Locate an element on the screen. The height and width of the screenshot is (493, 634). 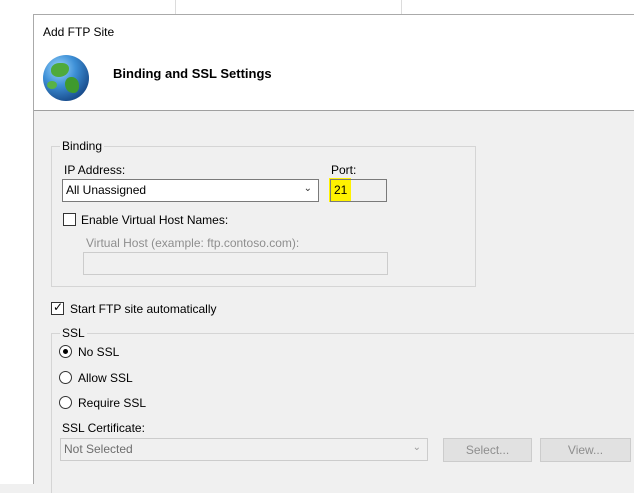
ip-address-value: All Unassigned is located at coordinates (106, 190).